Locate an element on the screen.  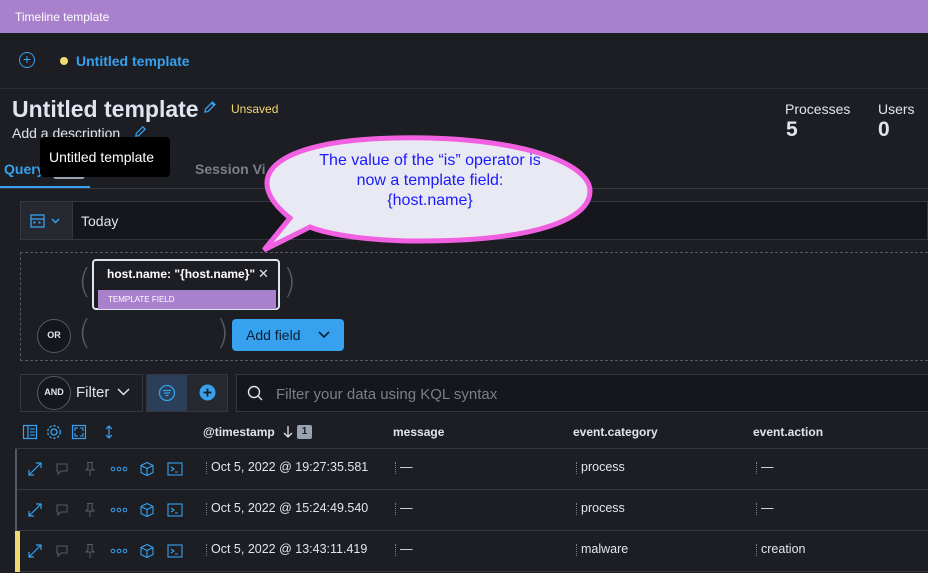
row-height-icon is located at coordinates (109, 432).